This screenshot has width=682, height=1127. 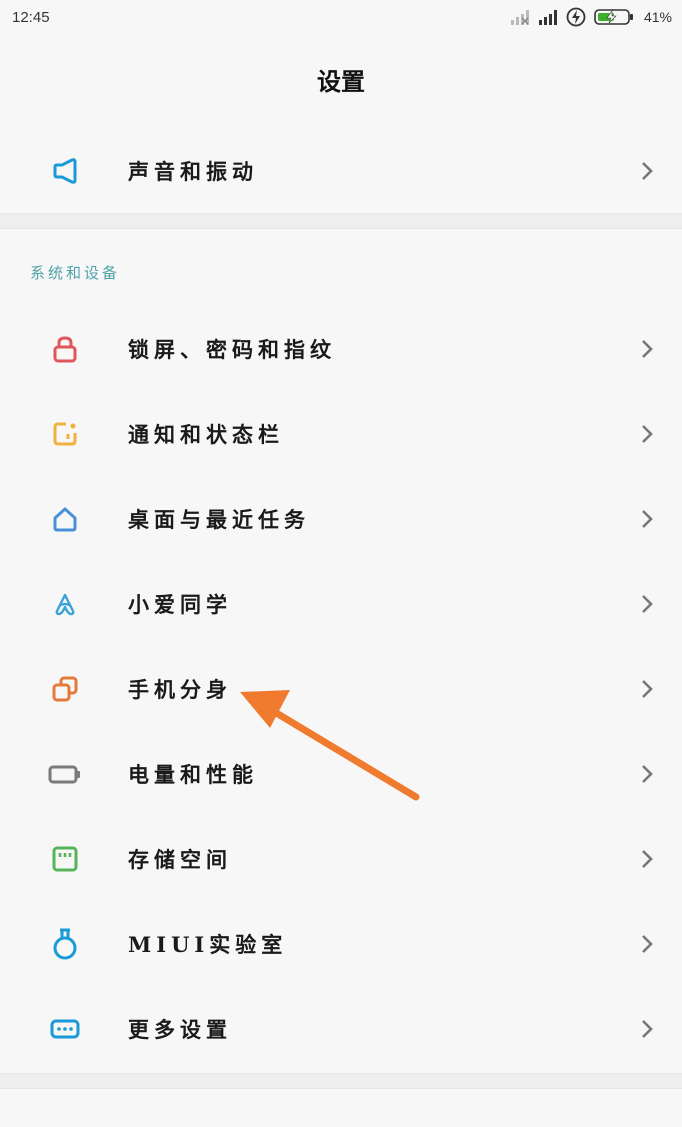 I want to click on settings-item-label: 声音和振动, so click(x=193, y=171).